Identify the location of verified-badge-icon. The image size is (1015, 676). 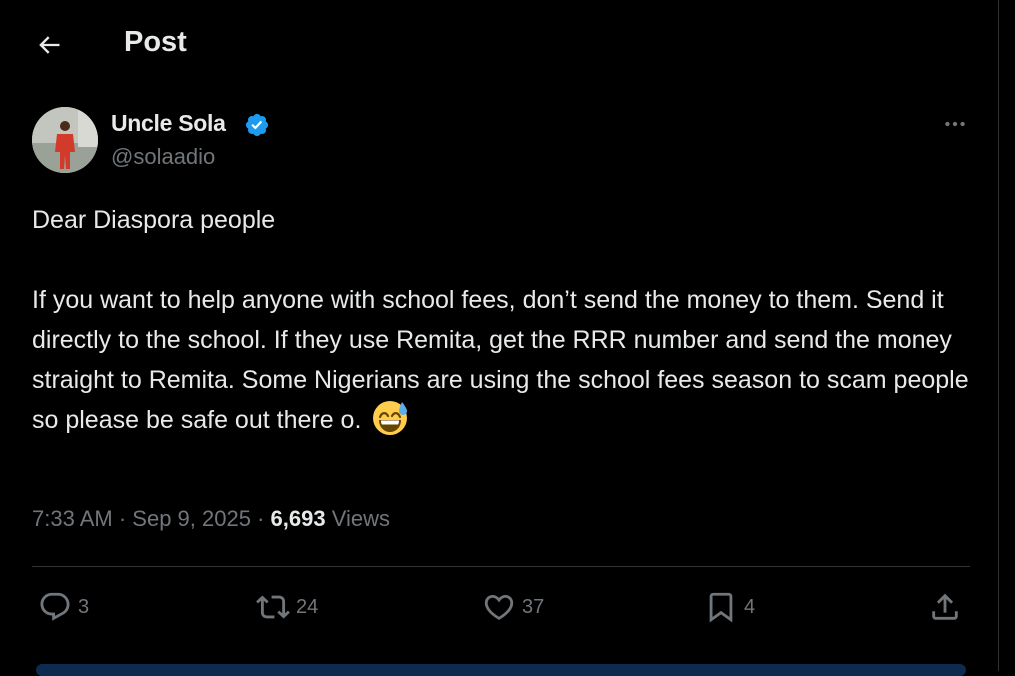
(257, 125).